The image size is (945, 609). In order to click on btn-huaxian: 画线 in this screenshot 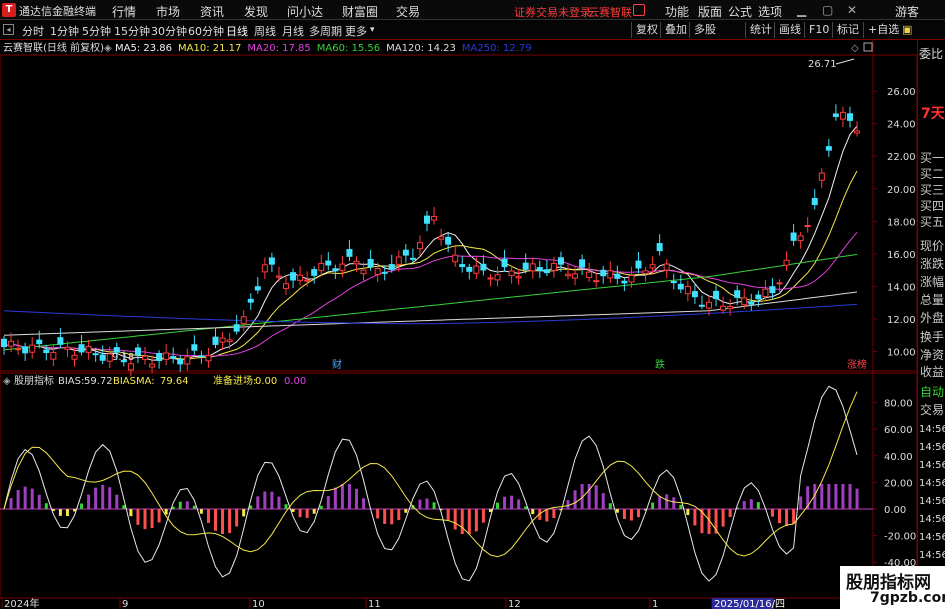, I will do `click(787, 30)`.